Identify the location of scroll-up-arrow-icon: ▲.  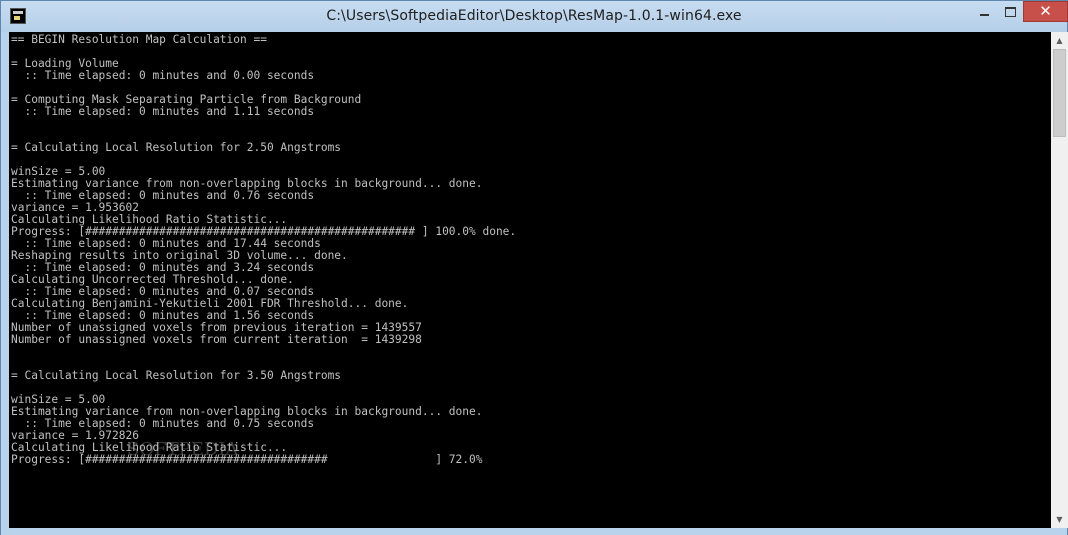
(1059, 40).